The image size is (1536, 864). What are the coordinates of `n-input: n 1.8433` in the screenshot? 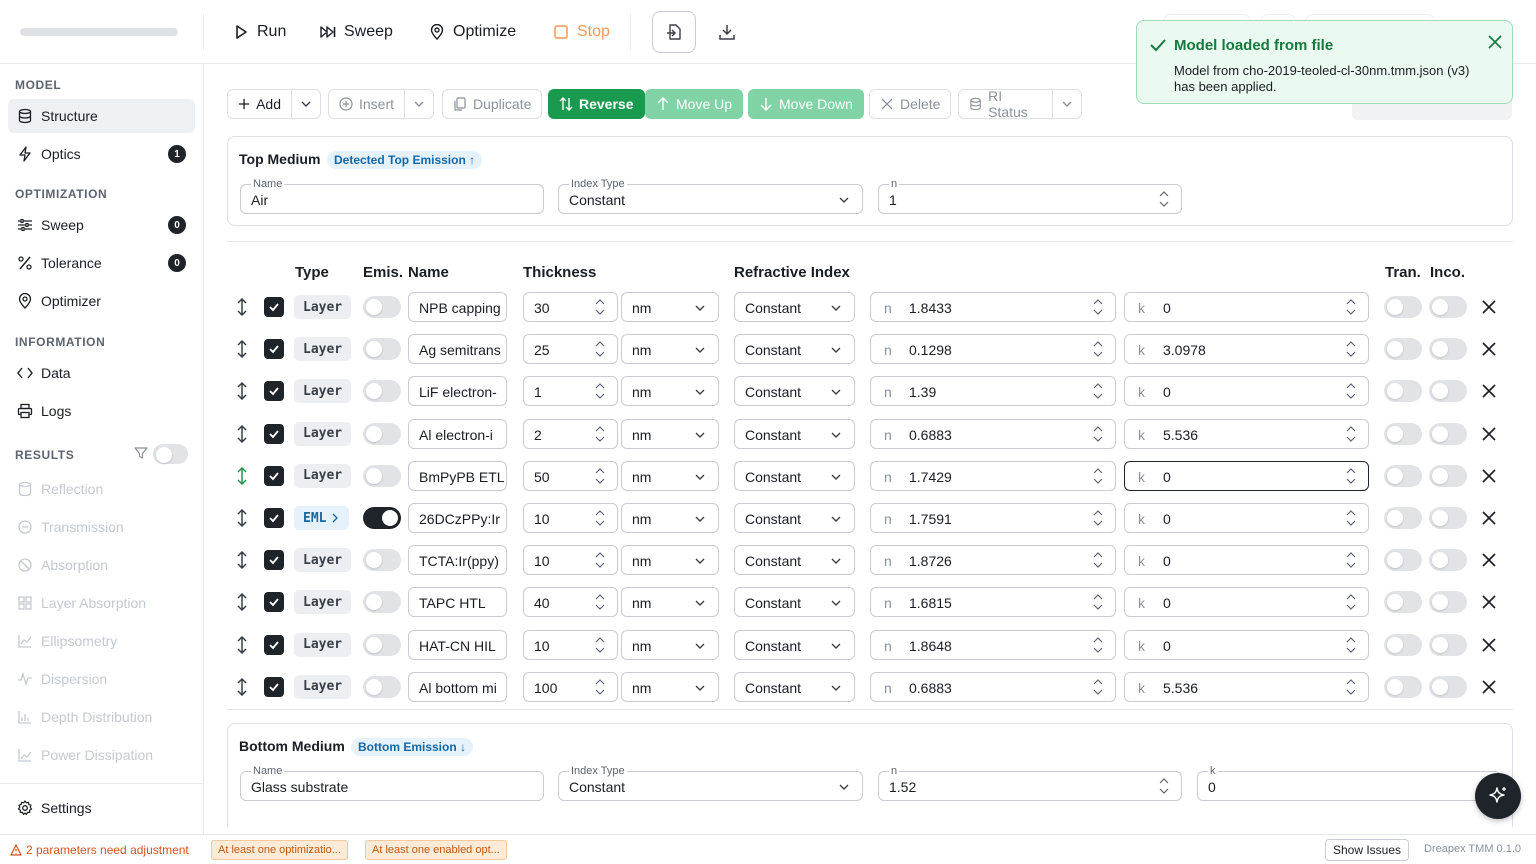 It's located at (993, 307).